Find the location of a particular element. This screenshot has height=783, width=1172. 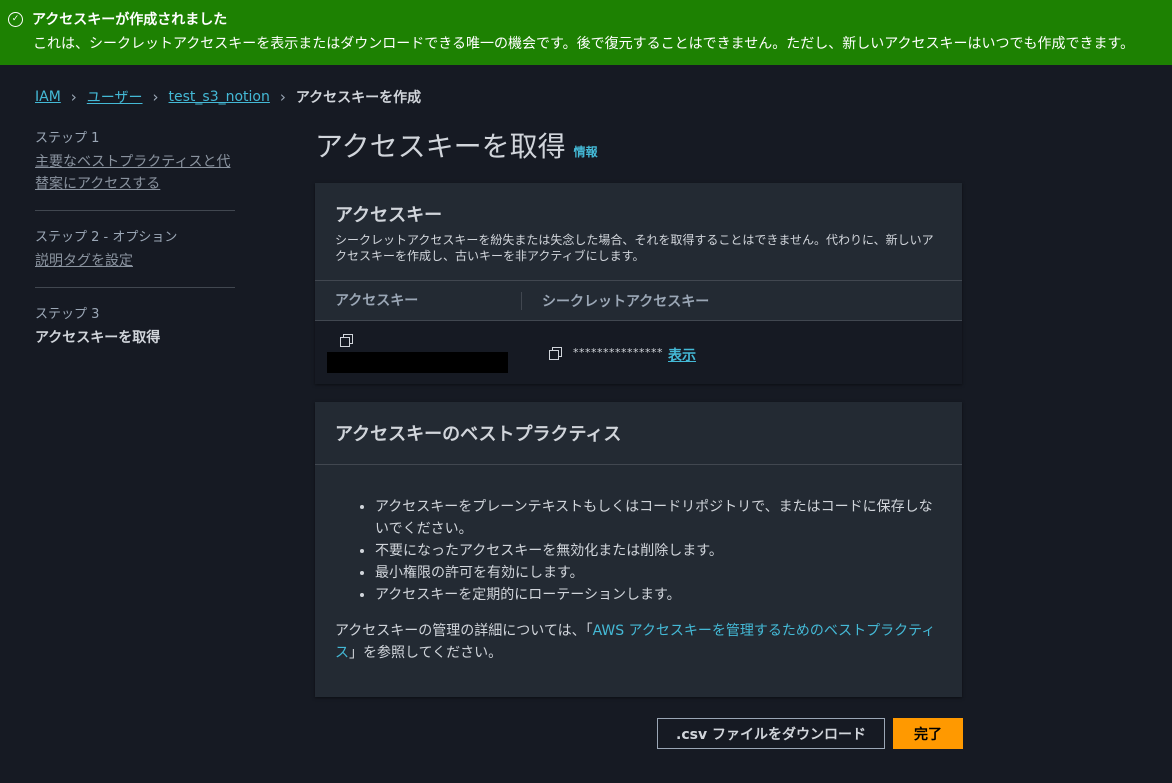

page-title: アクセスキーを取得 is located at coordinates (440, 146).